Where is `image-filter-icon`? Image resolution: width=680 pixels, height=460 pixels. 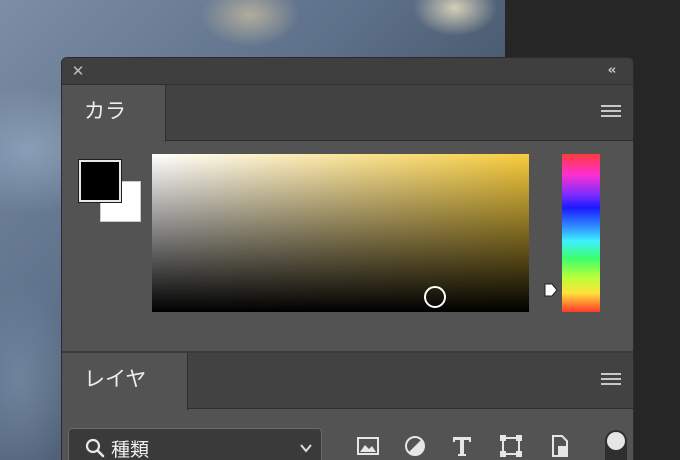
image-filter-icon is located at coordinates (368, 446).